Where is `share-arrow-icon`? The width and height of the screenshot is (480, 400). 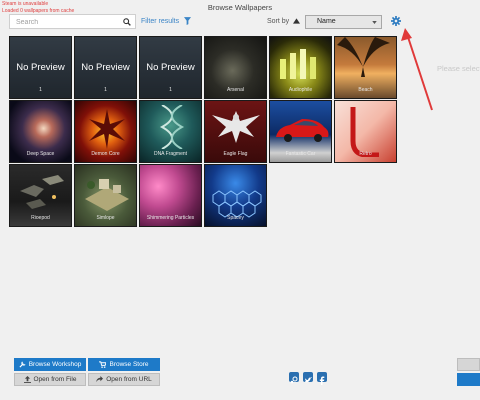 share-arrow-icon is located at coordinates (100, 379).